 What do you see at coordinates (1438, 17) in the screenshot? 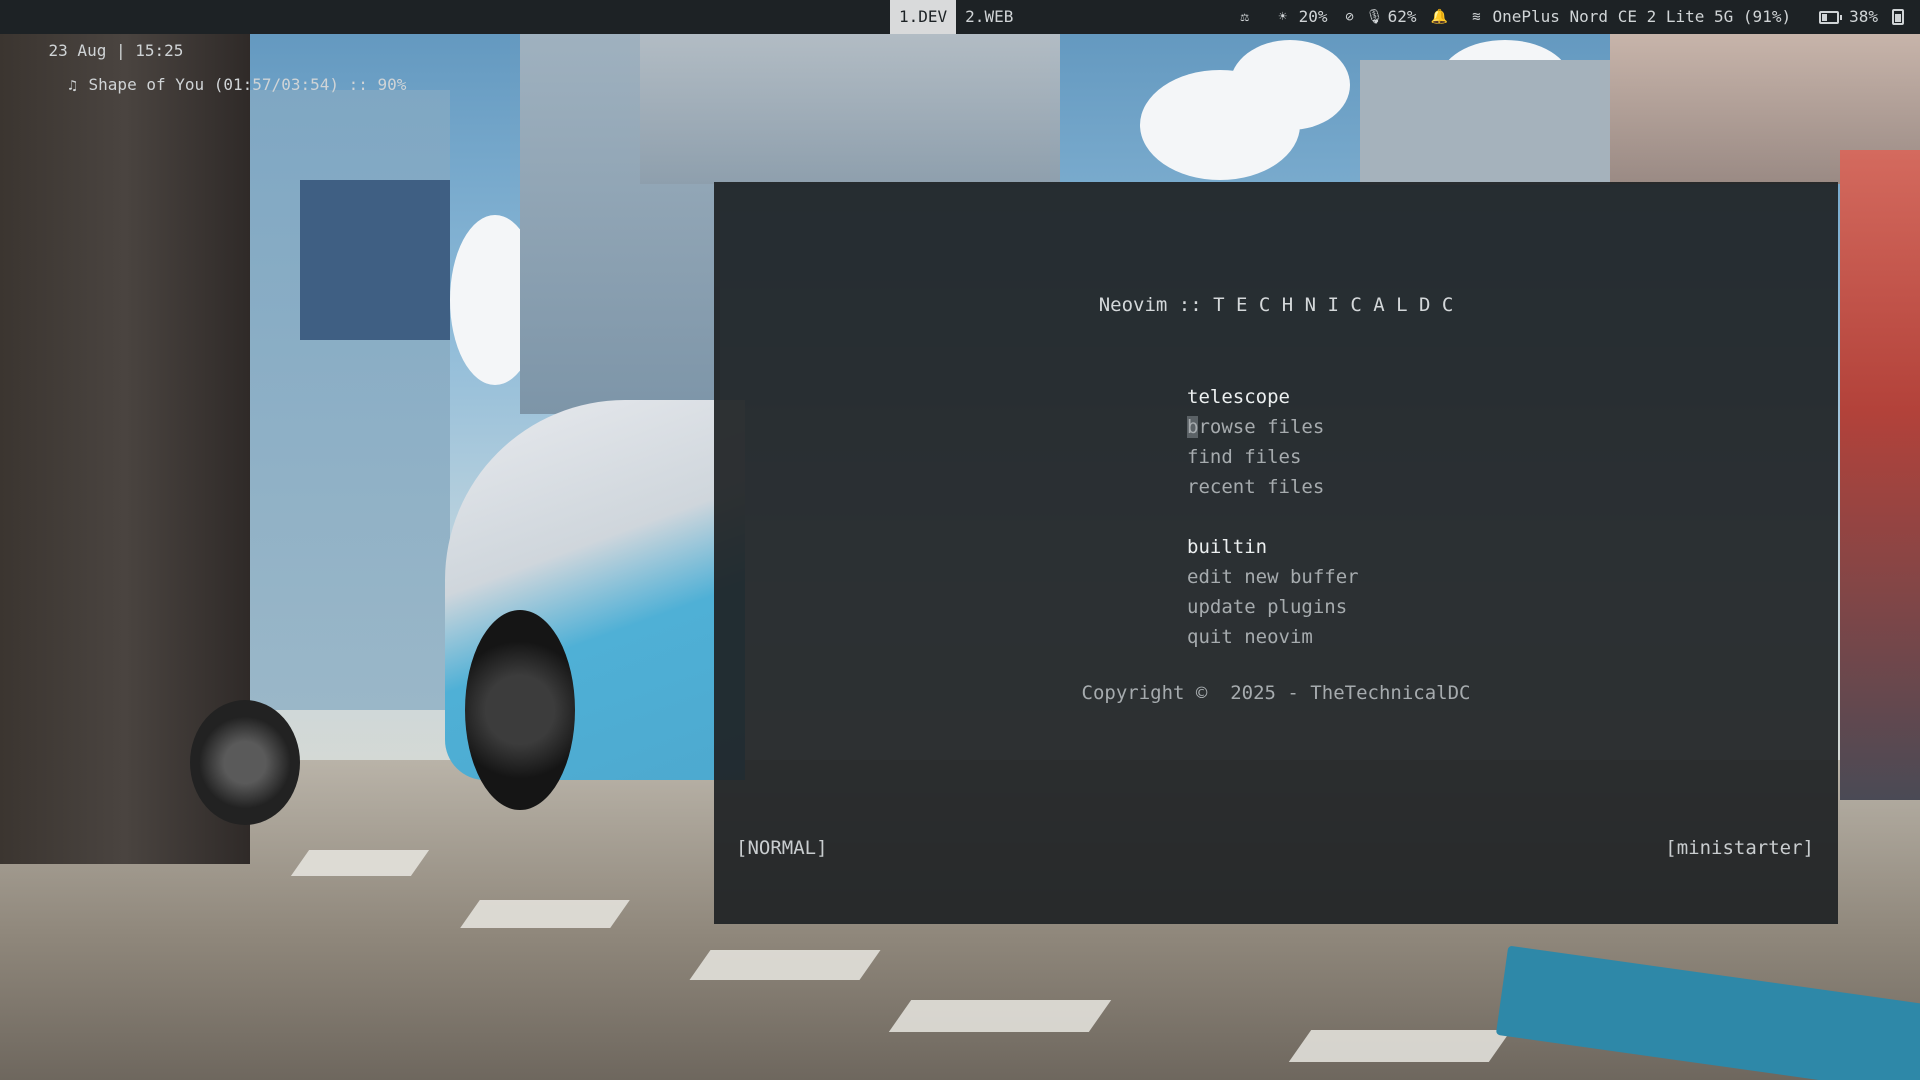
I see `bell-icon: 🔔` at bounding box center [1438, 17].